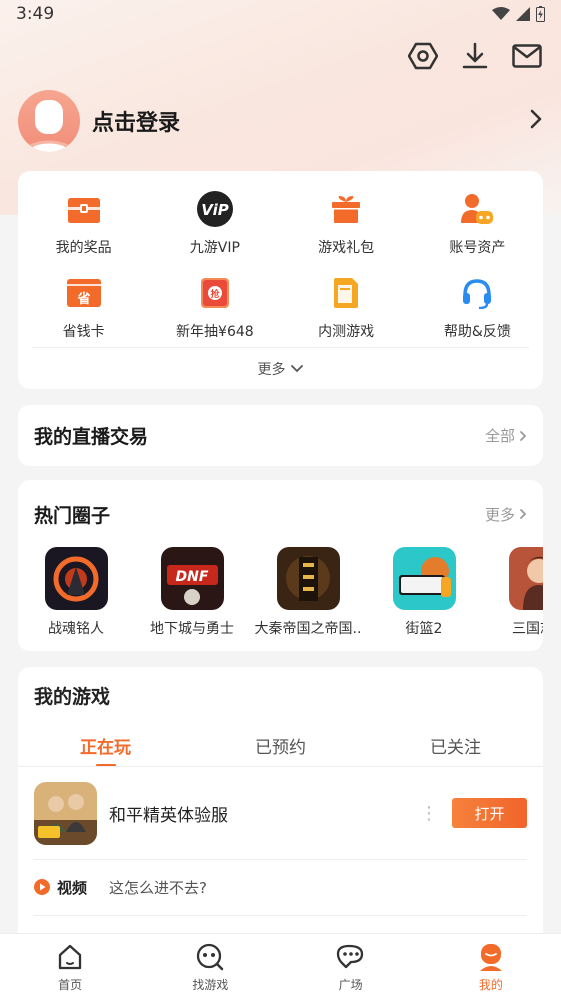 This screenshot has width=561, height=999. I want to click on live-trade-title: 我的直播交易, so click(91, 437).